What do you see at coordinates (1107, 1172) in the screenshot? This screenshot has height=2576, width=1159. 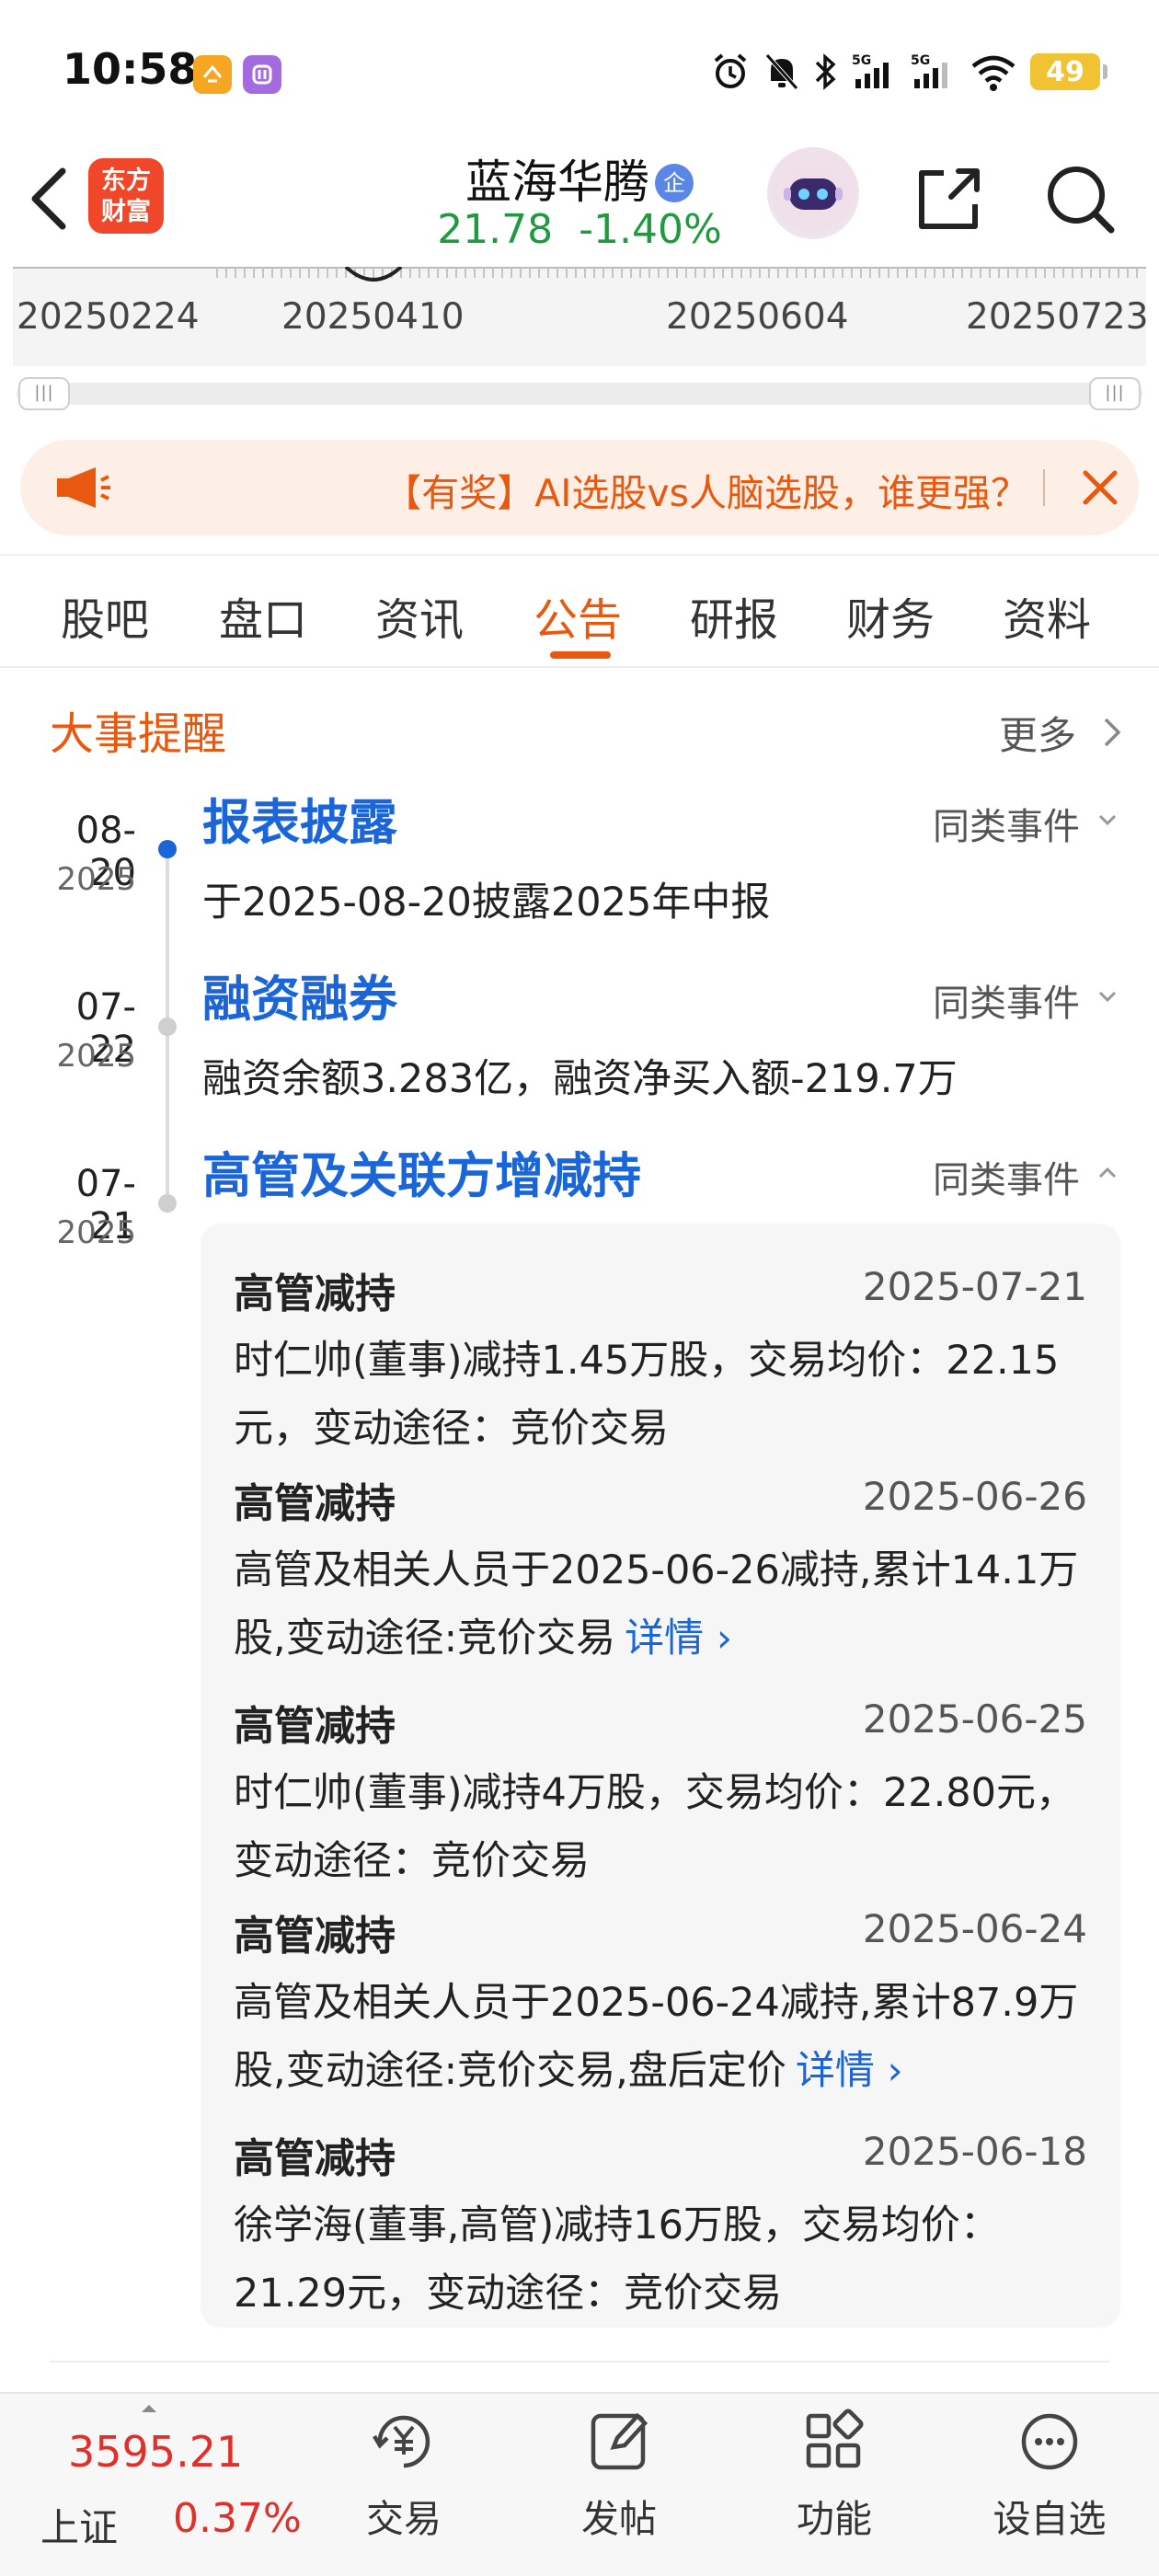 I see `chevron-up-icon` at bounding box center [1107, 1172].